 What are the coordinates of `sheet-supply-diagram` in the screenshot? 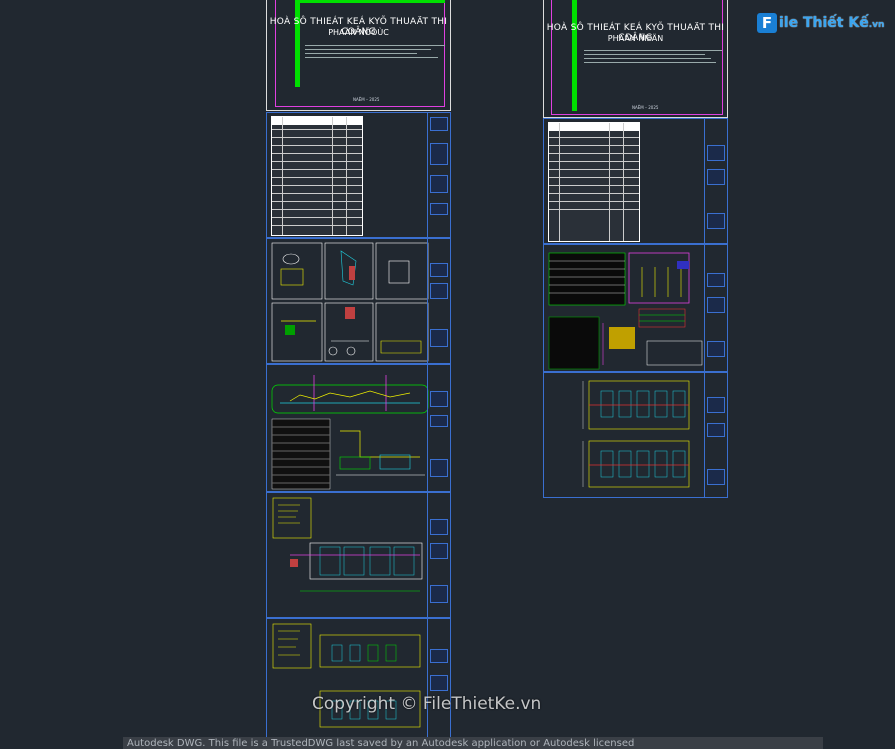 It's located at (358, 428).